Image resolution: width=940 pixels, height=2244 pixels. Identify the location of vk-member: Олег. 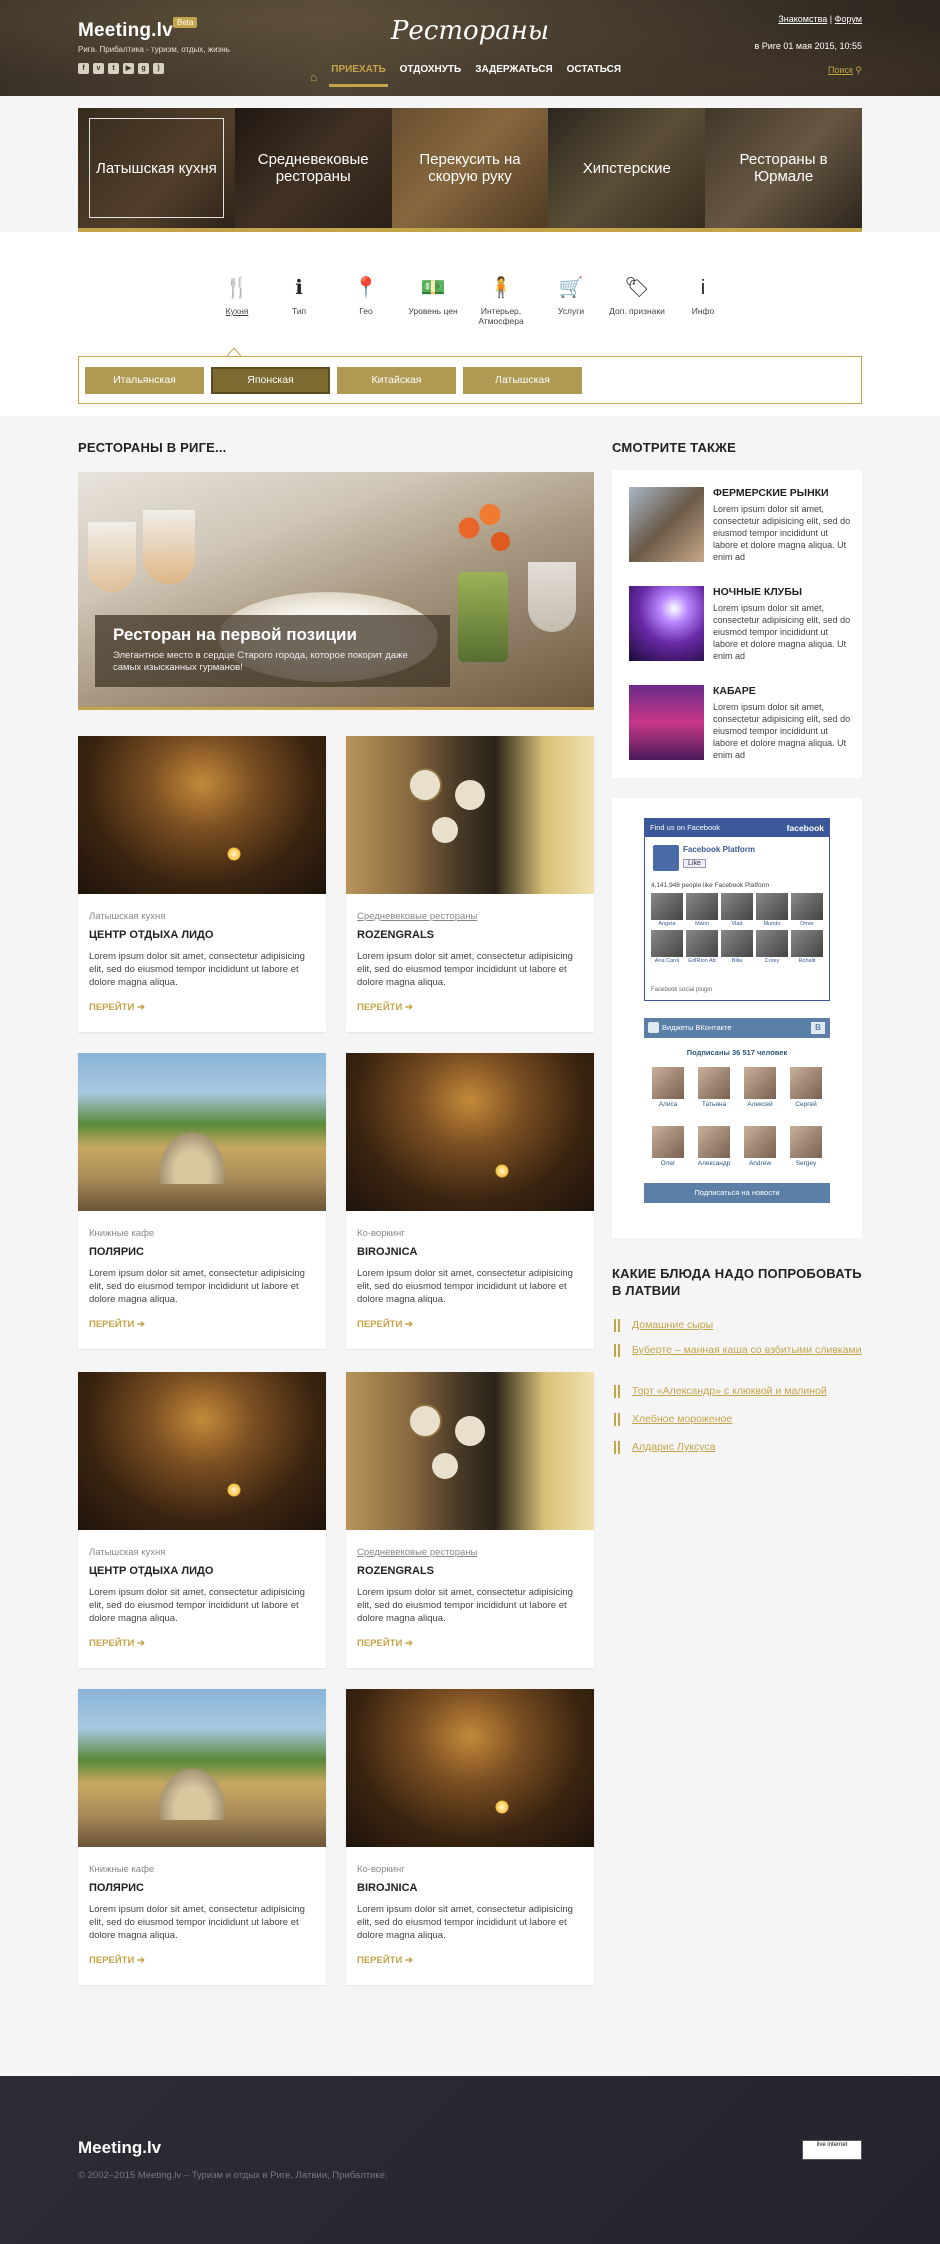
(668, 1146).